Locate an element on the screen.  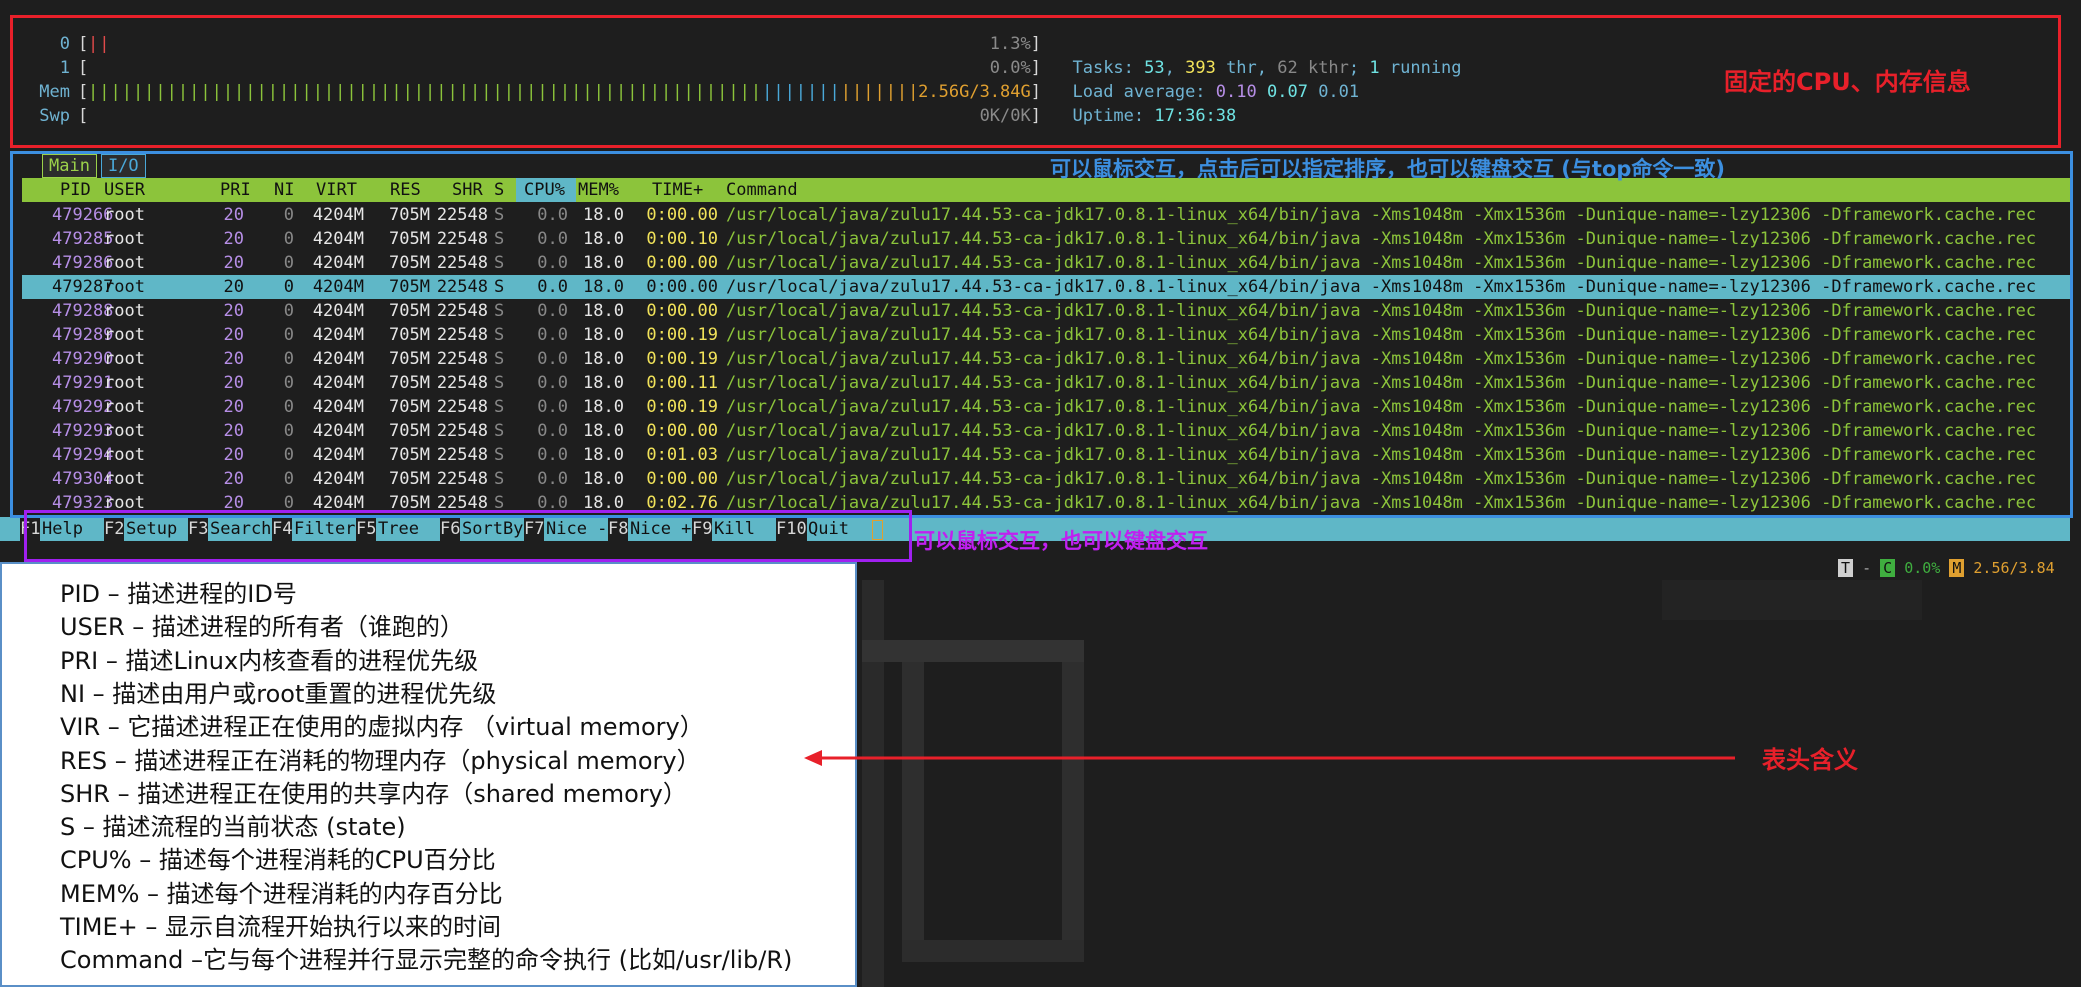
arrow-head is located at coordinates (813, 758).